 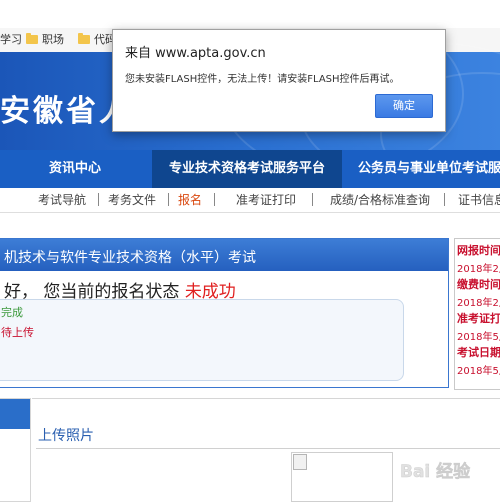 I want to click on subnav-certificate-info: 证书信息, so click(x=479, y=200).